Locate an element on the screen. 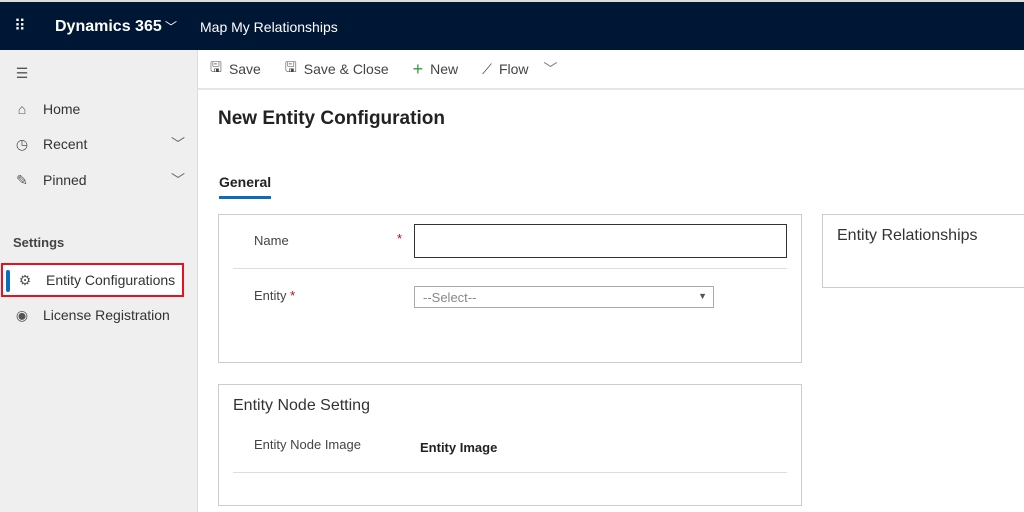  sidebar-item-entity-configurations: ⚙ Entity Configurations is located at coordinates (92, 280).